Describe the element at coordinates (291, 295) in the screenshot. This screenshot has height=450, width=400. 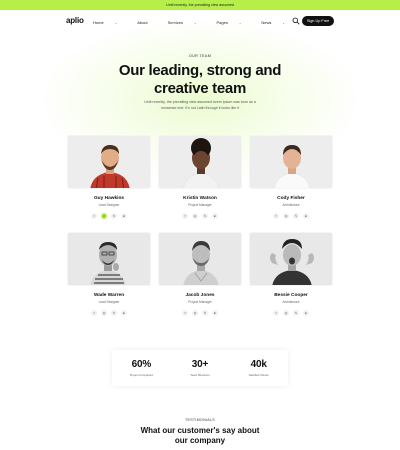
I see `member-name: Bessie Cooper` at that location.